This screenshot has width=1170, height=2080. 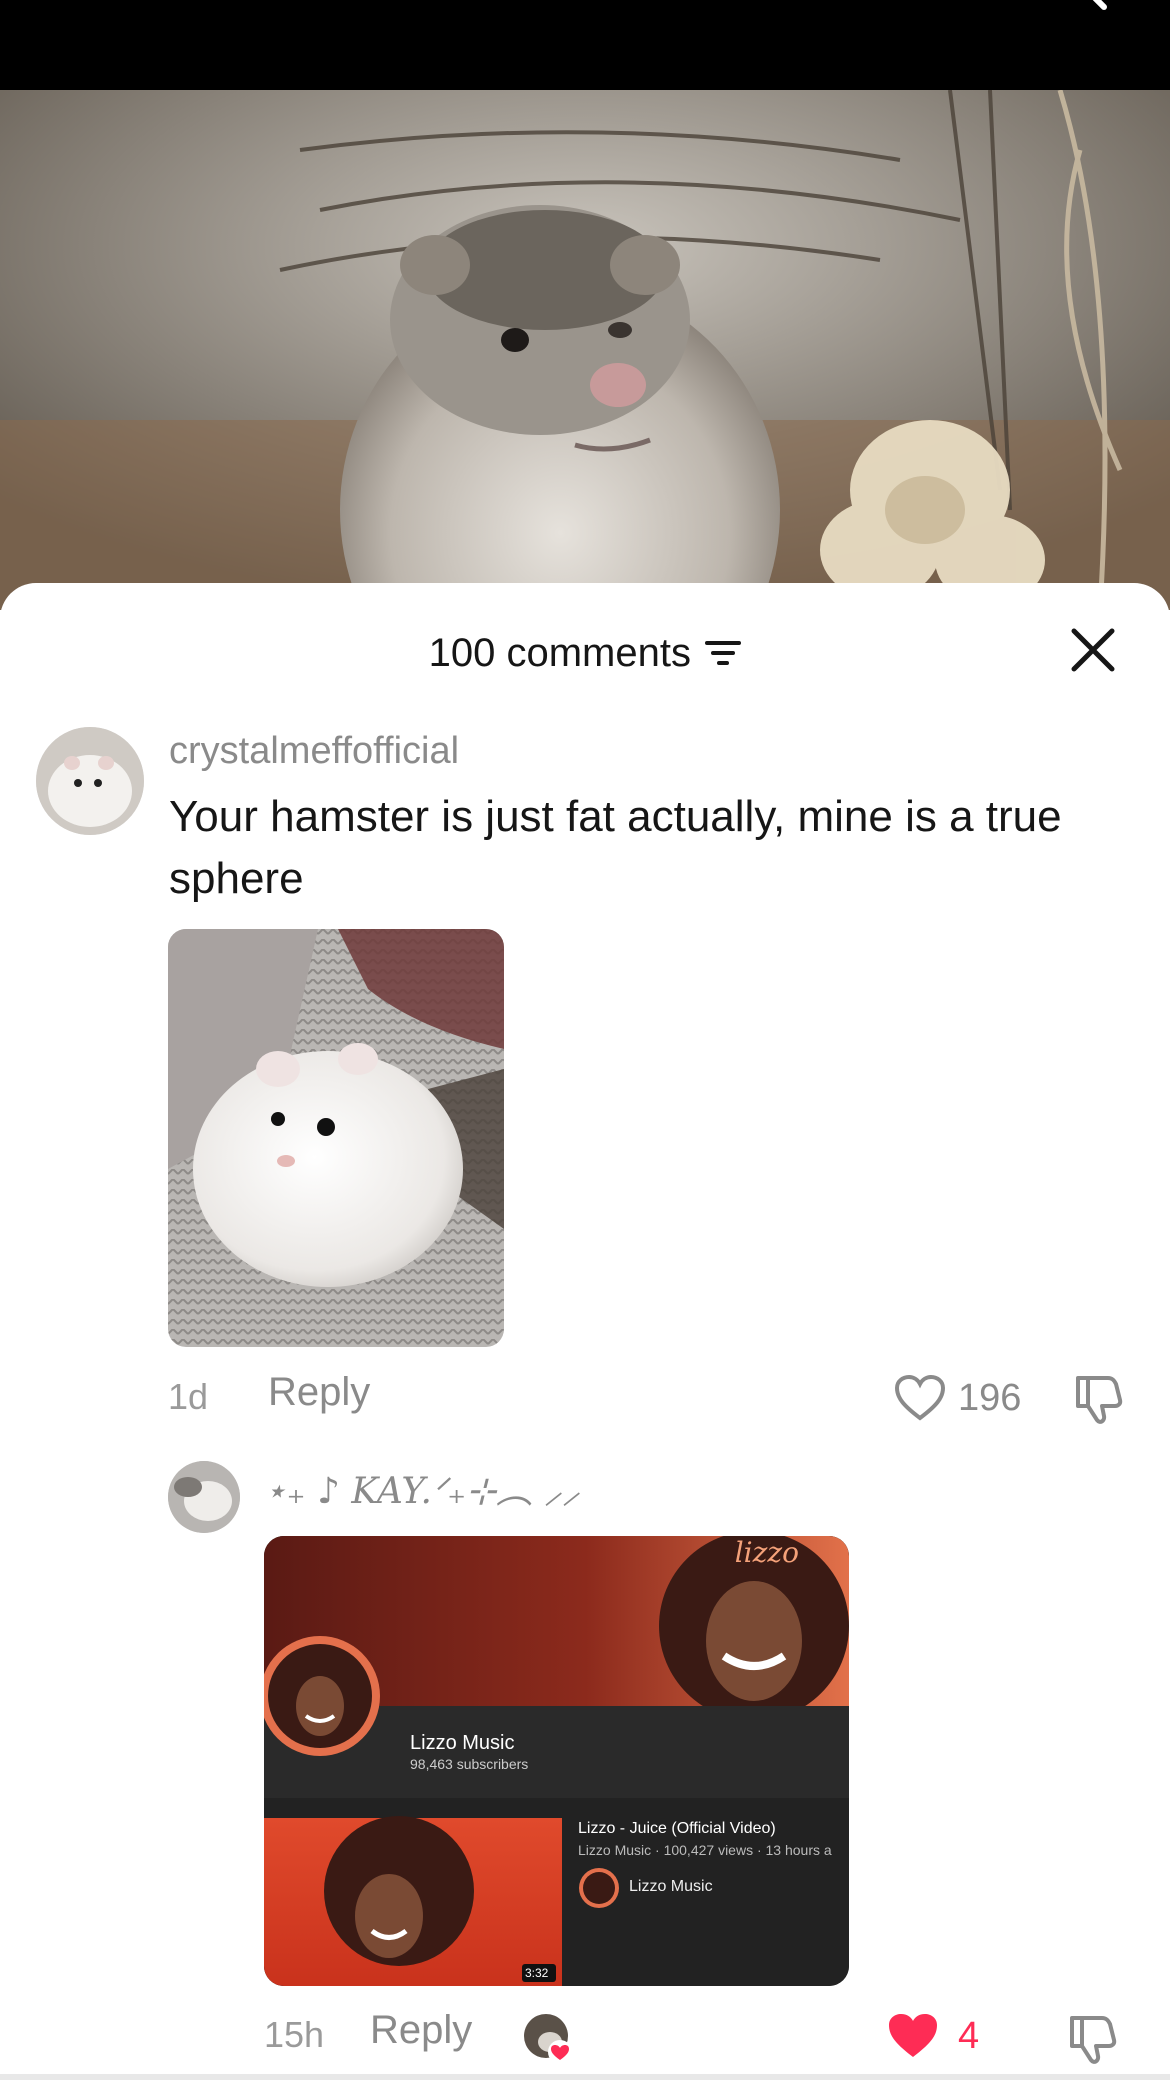 I want to click on video-meta: Lizzo Music · 100,427 views · 13 hours a, so click(x=705, y=1850).